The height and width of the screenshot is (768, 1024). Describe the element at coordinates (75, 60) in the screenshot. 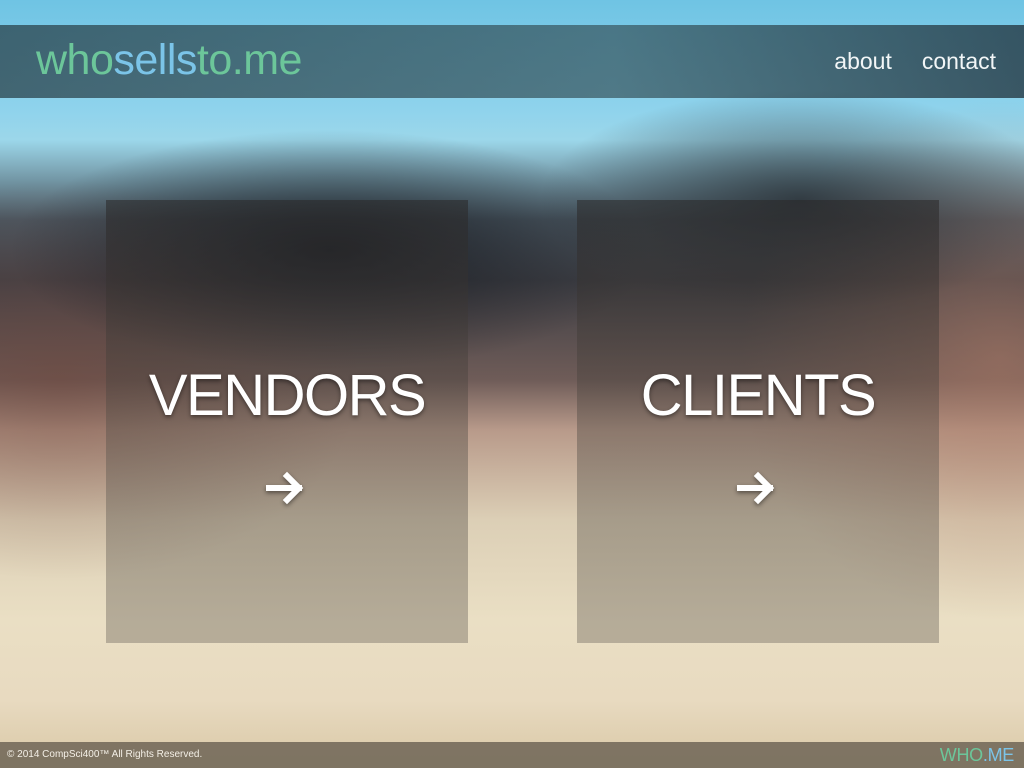

I see `logo-text-who: who` at that location.